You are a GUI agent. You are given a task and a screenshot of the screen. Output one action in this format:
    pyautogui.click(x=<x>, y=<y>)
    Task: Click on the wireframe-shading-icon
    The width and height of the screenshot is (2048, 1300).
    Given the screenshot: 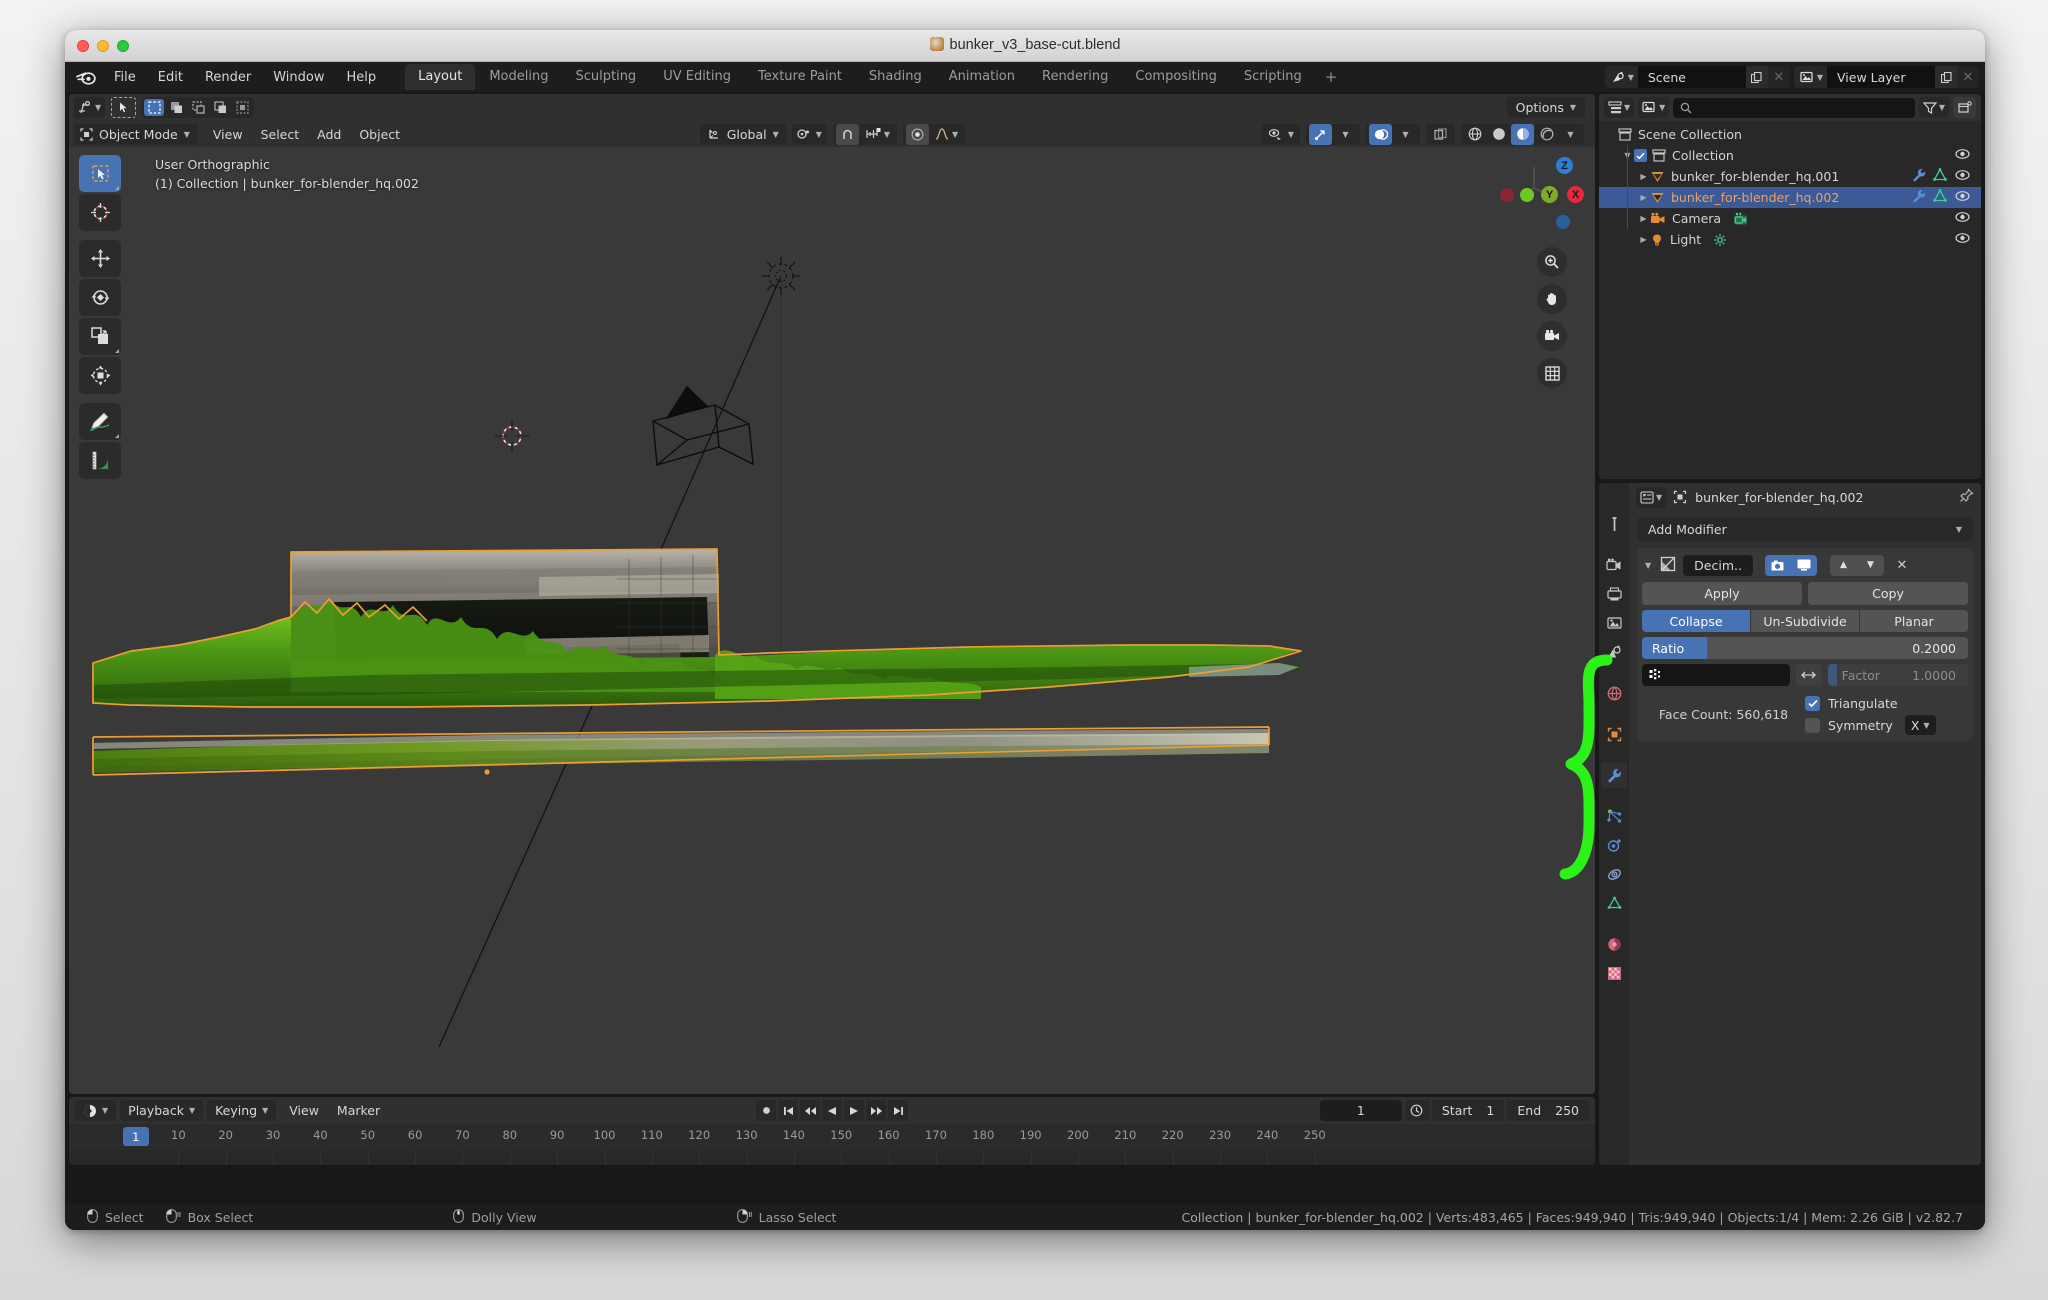 What is the action you would take?
    pyautogui.click(x=1474, y=134)
    